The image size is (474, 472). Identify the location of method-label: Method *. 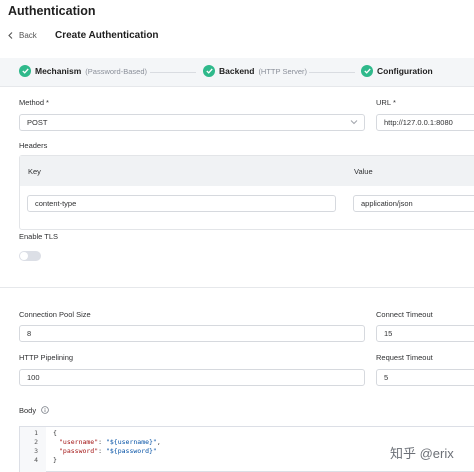
(34, 102).